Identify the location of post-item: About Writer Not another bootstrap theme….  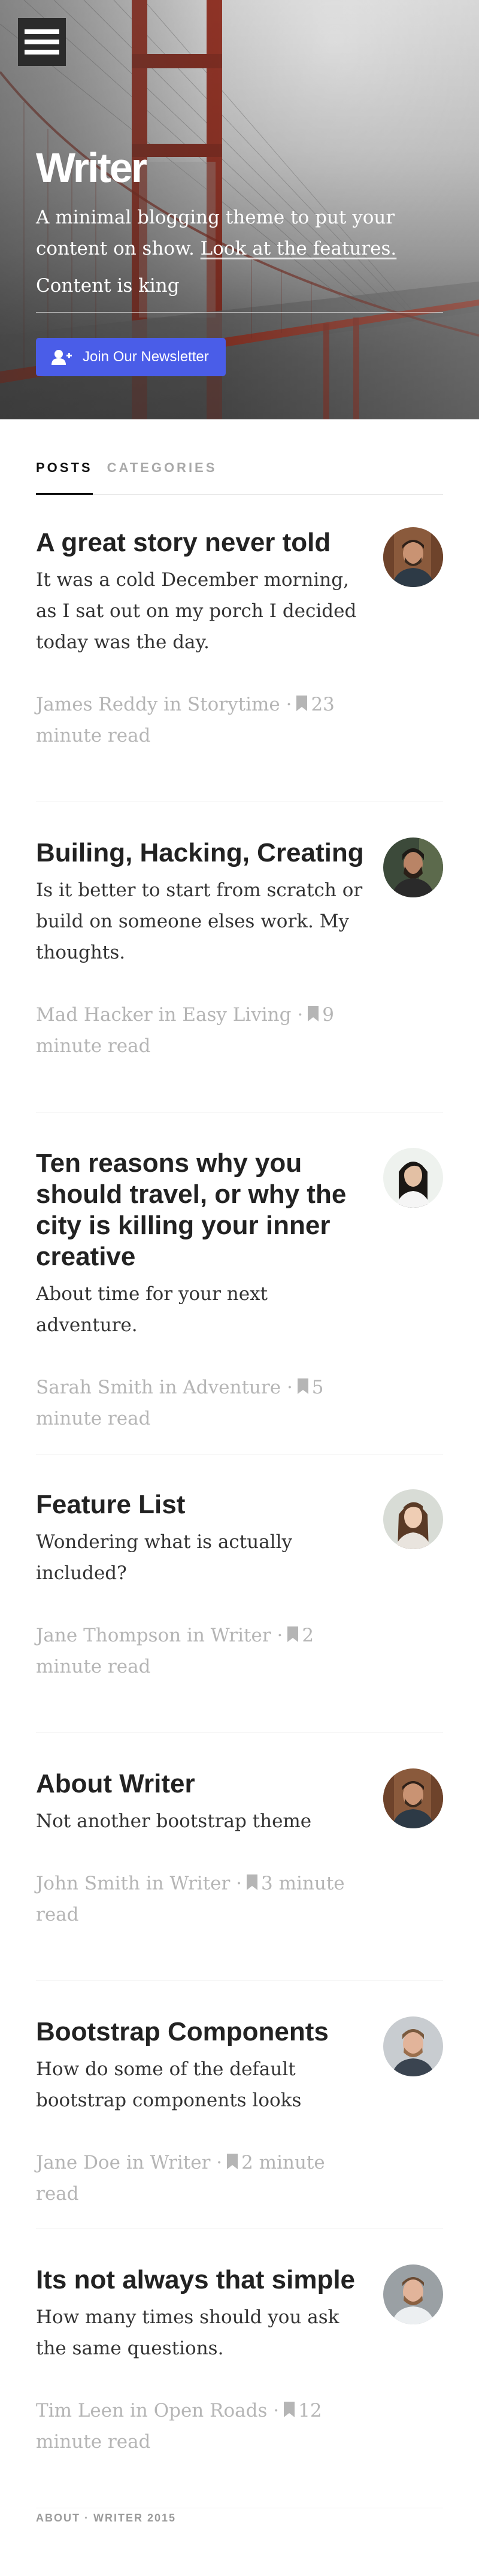
(239, 1874).